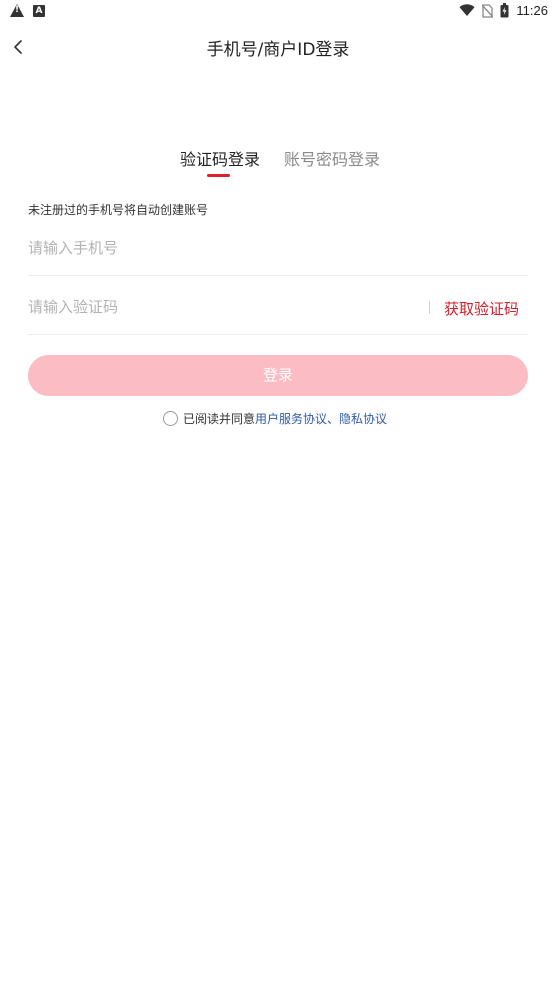  Describe the element at coordinates (532, 10) in the screenshot. I see `status-time: 11:26` at that location.